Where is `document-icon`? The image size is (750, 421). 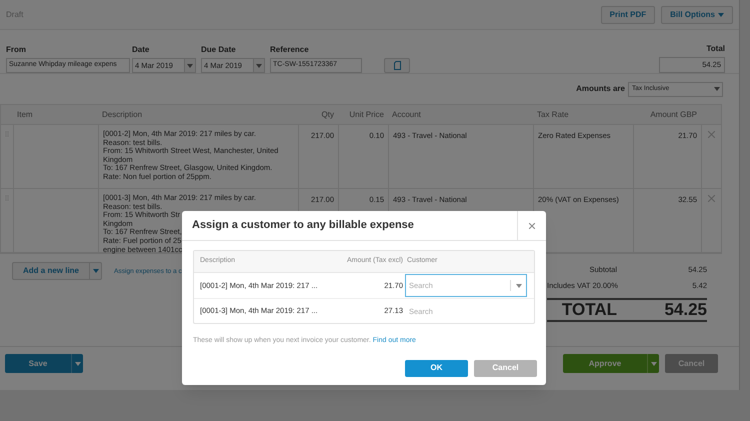 document-icon is located at coordinates (397, 65).